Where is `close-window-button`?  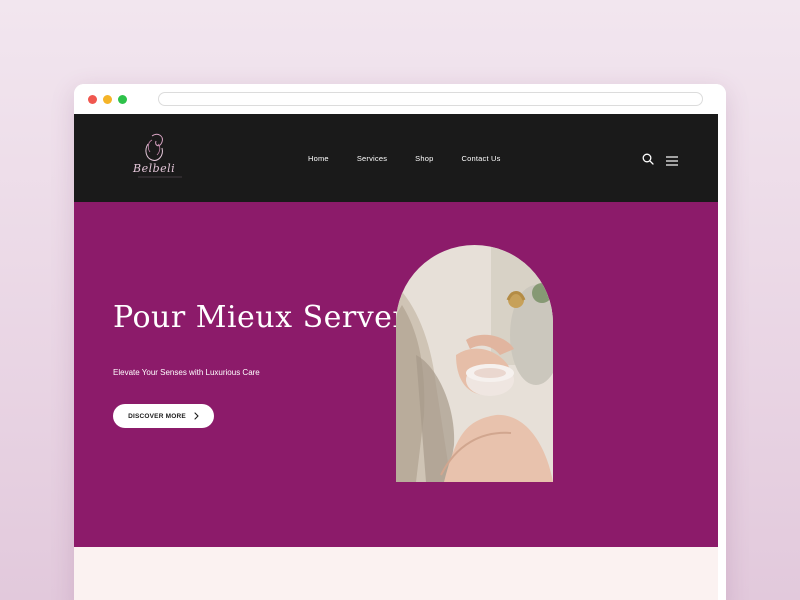 close-window-button is located at coordinates (92, 99).